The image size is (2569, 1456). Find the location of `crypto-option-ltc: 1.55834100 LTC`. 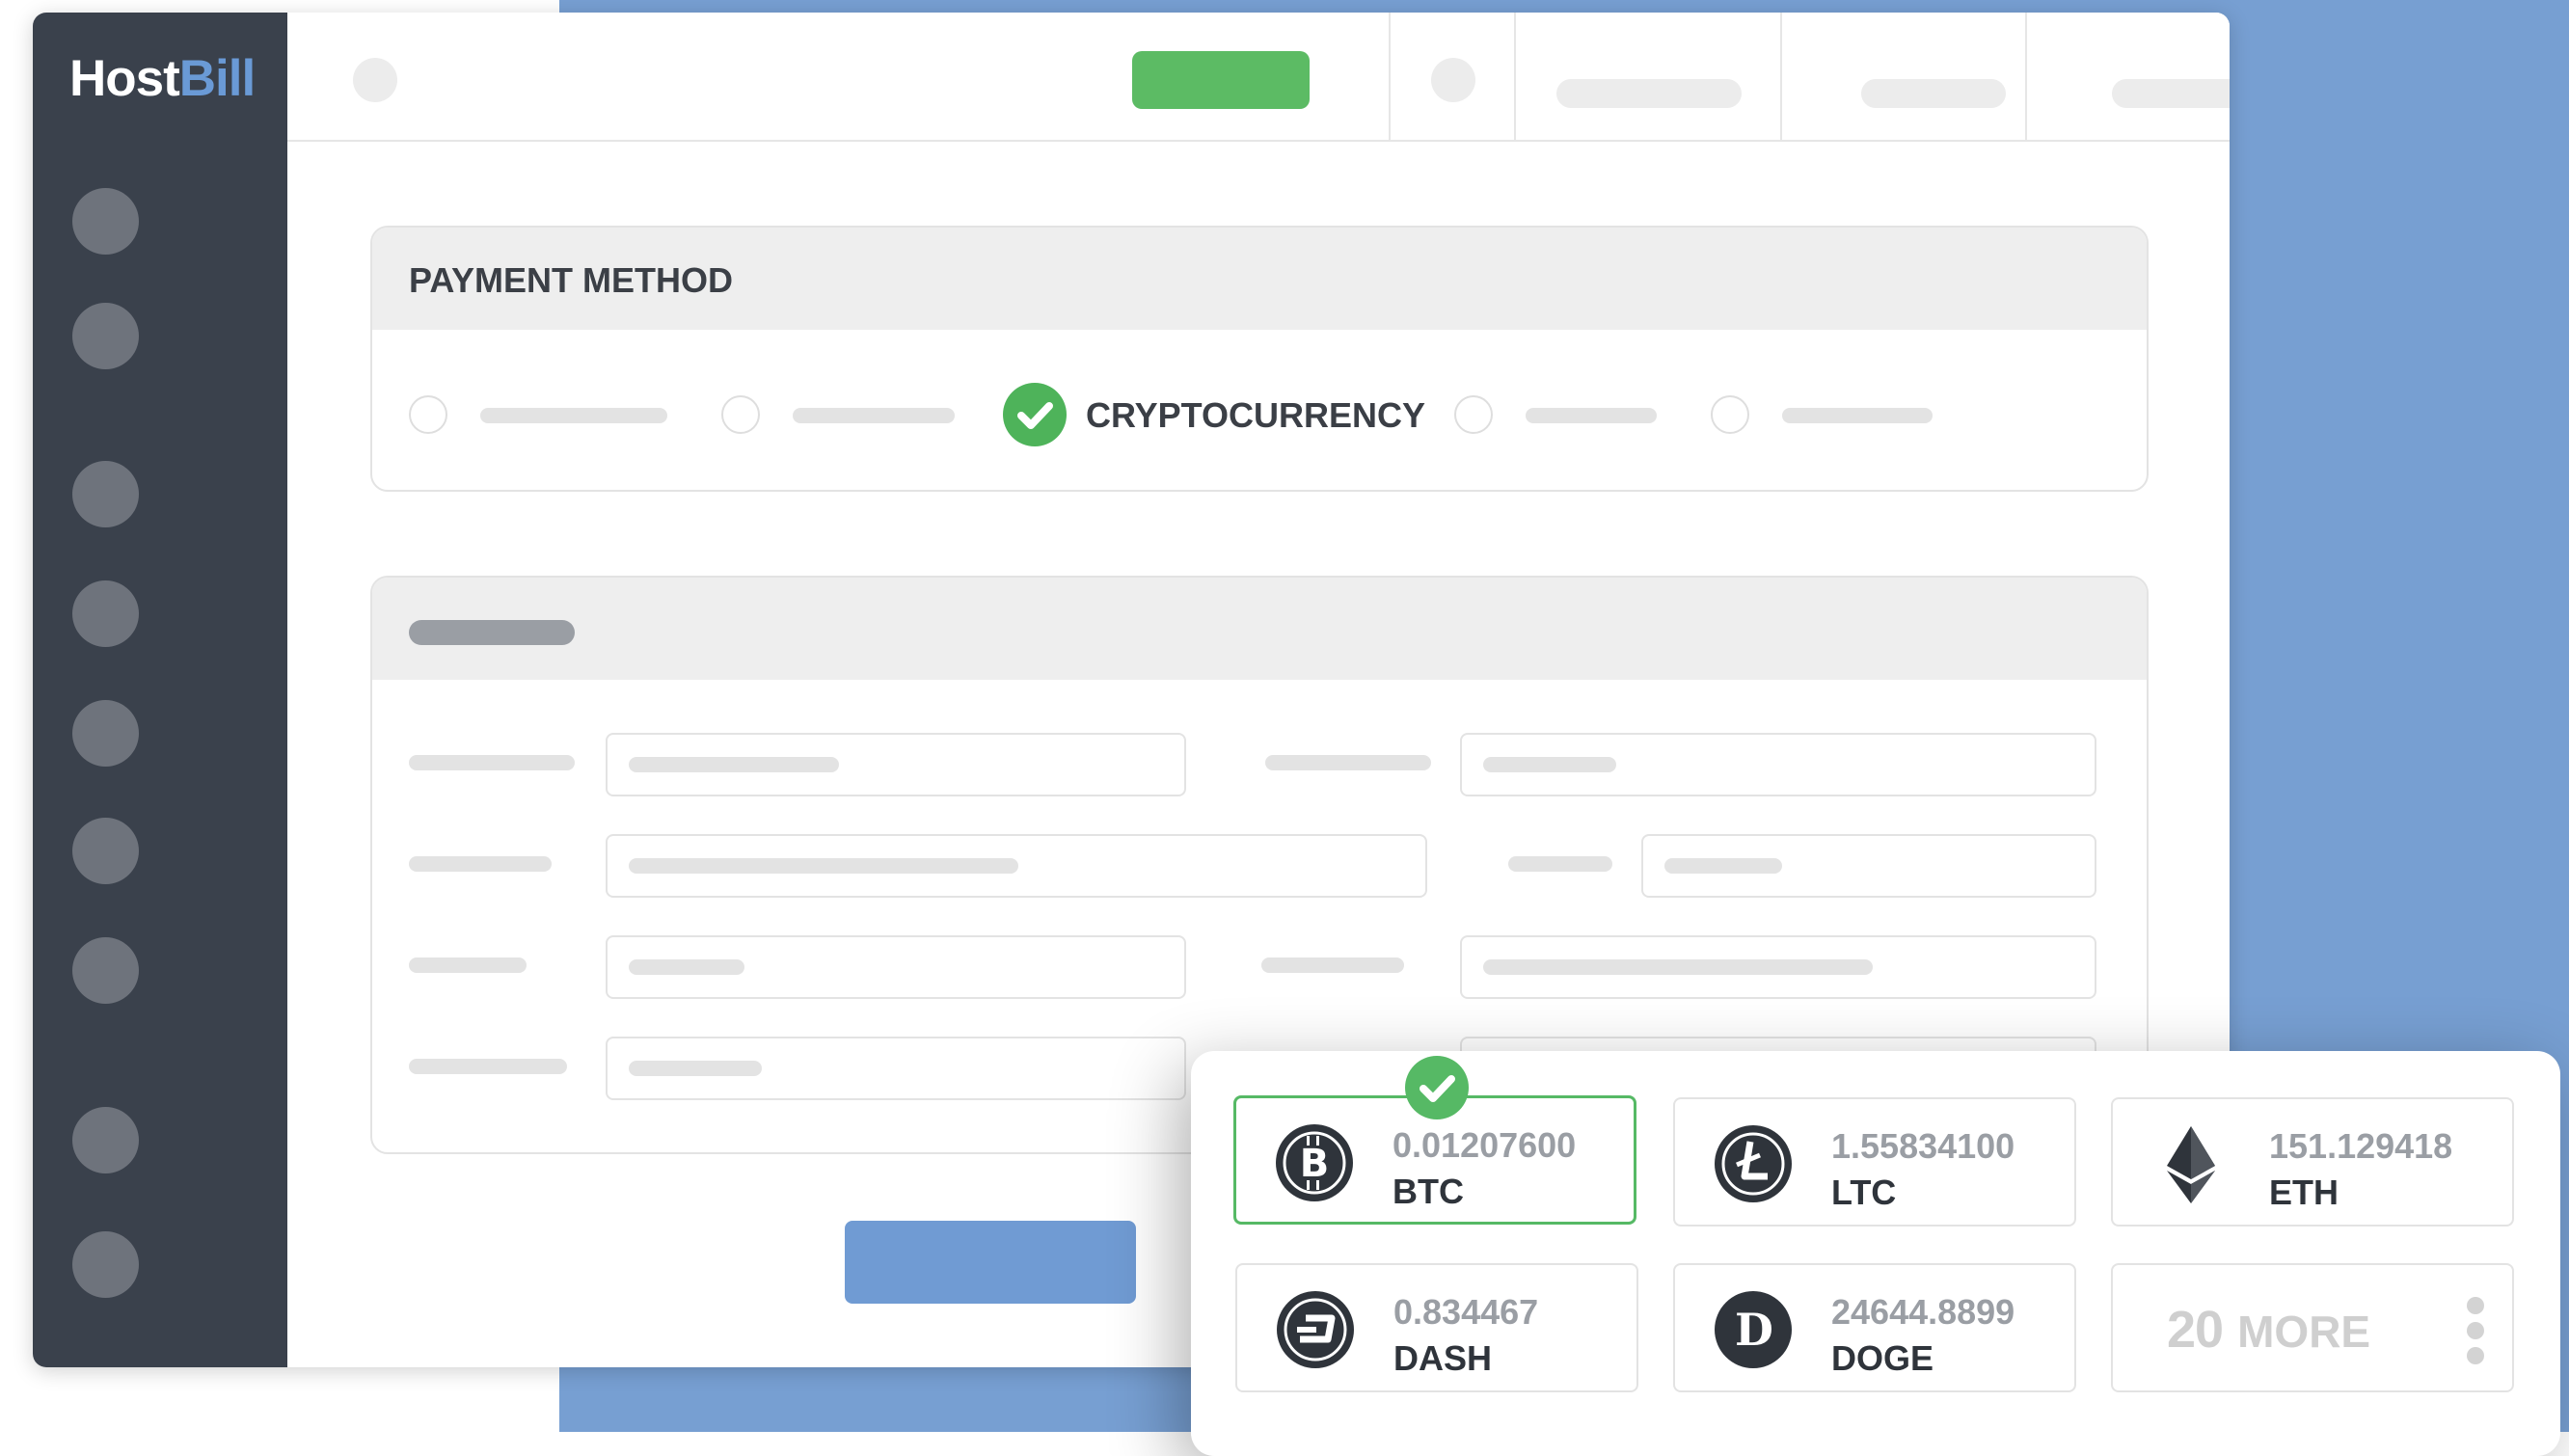

crypto-option-ltc: 1.55834100 LTC is located at coordinates (1875, 1162).